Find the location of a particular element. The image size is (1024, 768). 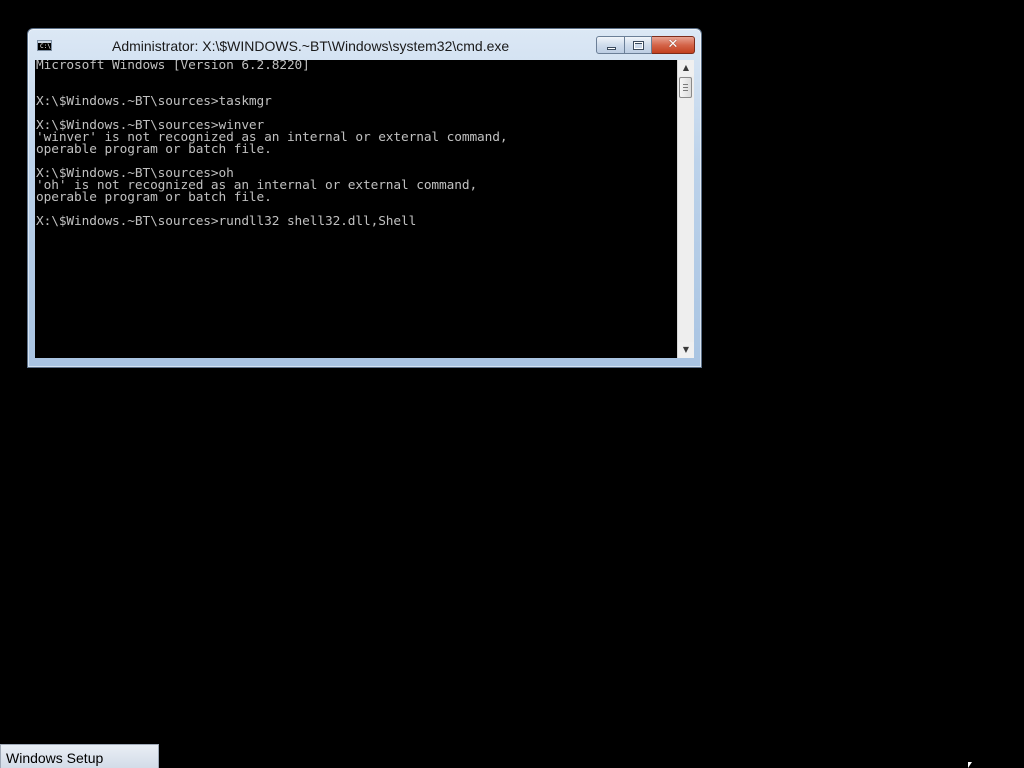

close-button: ✕ is located at coordinates (673, 45).